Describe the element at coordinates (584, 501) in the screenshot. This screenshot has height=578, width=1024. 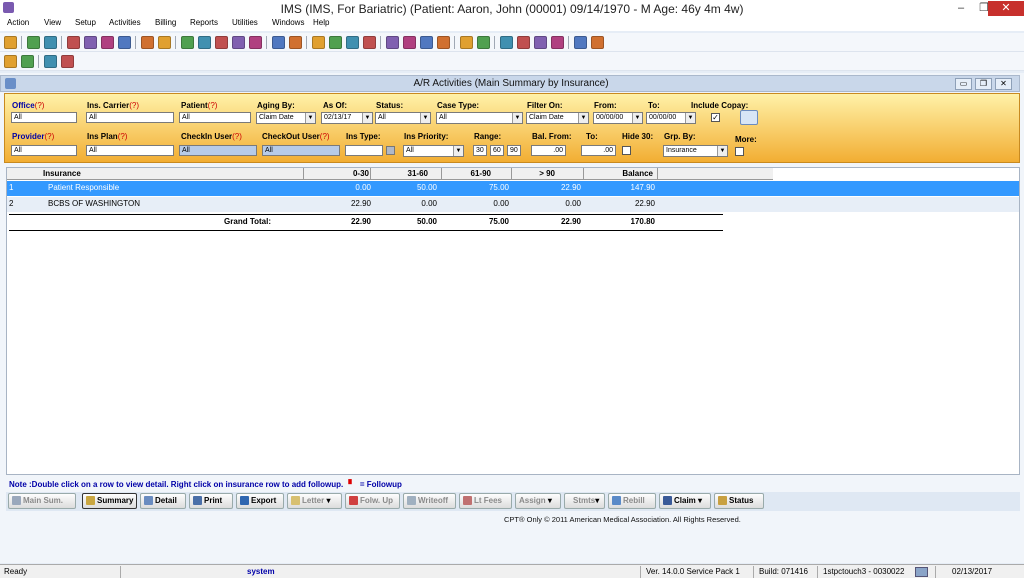
I see `stmts-button: Stmts▾` at that location.